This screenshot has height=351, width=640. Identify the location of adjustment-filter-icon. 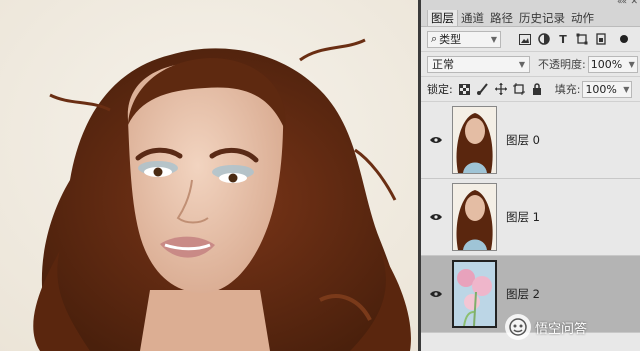
(544, 39).